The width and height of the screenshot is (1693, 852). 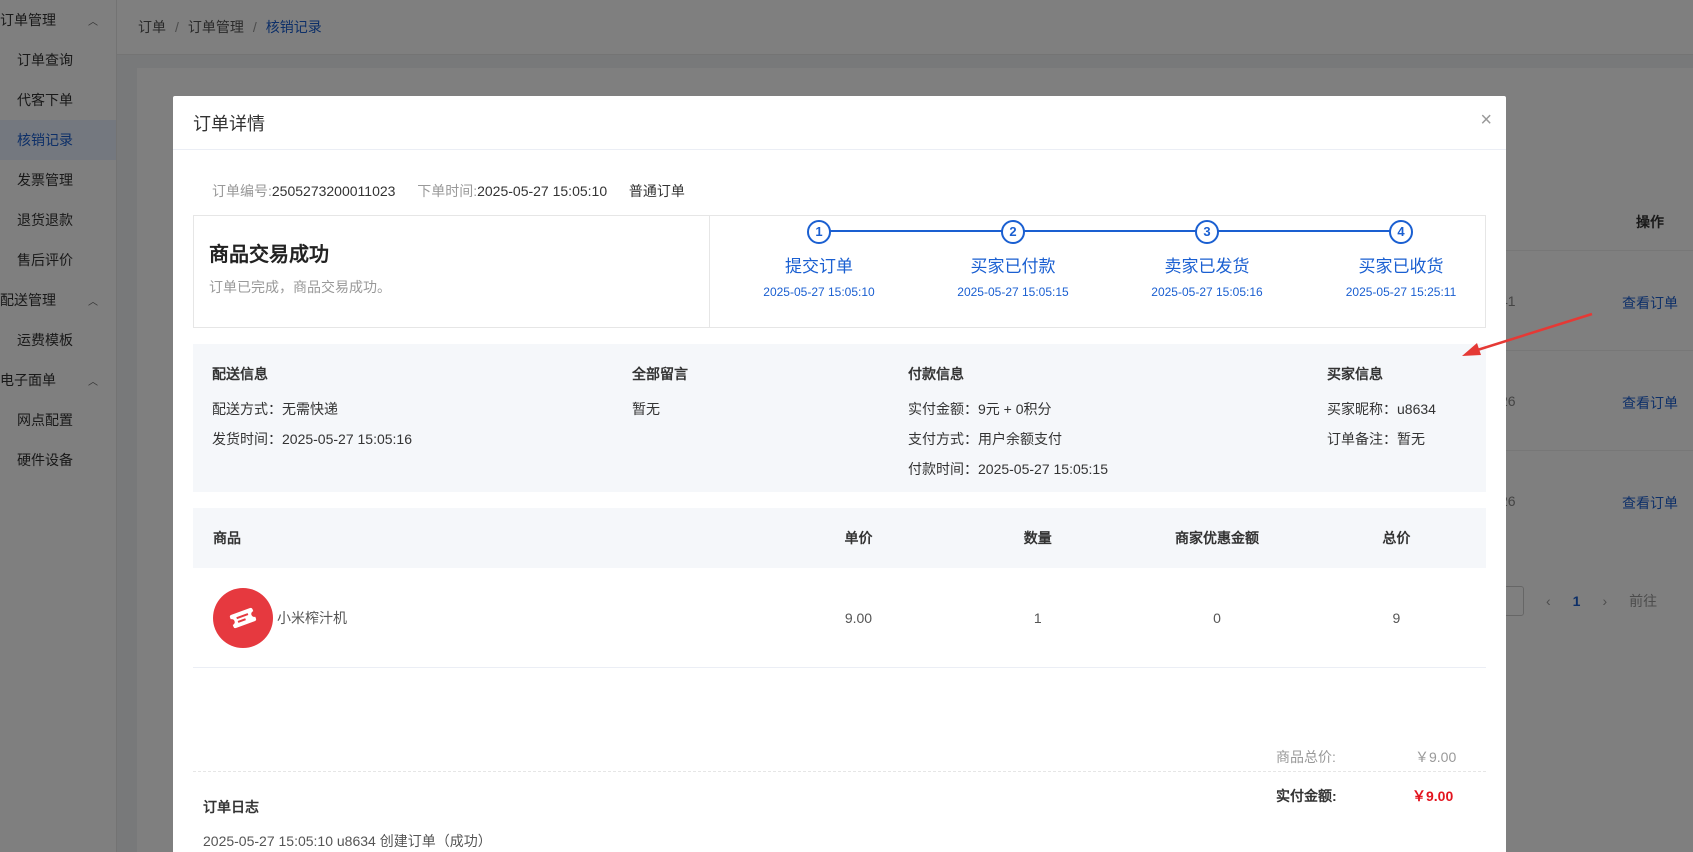 I want to click on status-summary: 商品交易成功 订单已完成，商品交易成功。, so click(x=452, y=271).